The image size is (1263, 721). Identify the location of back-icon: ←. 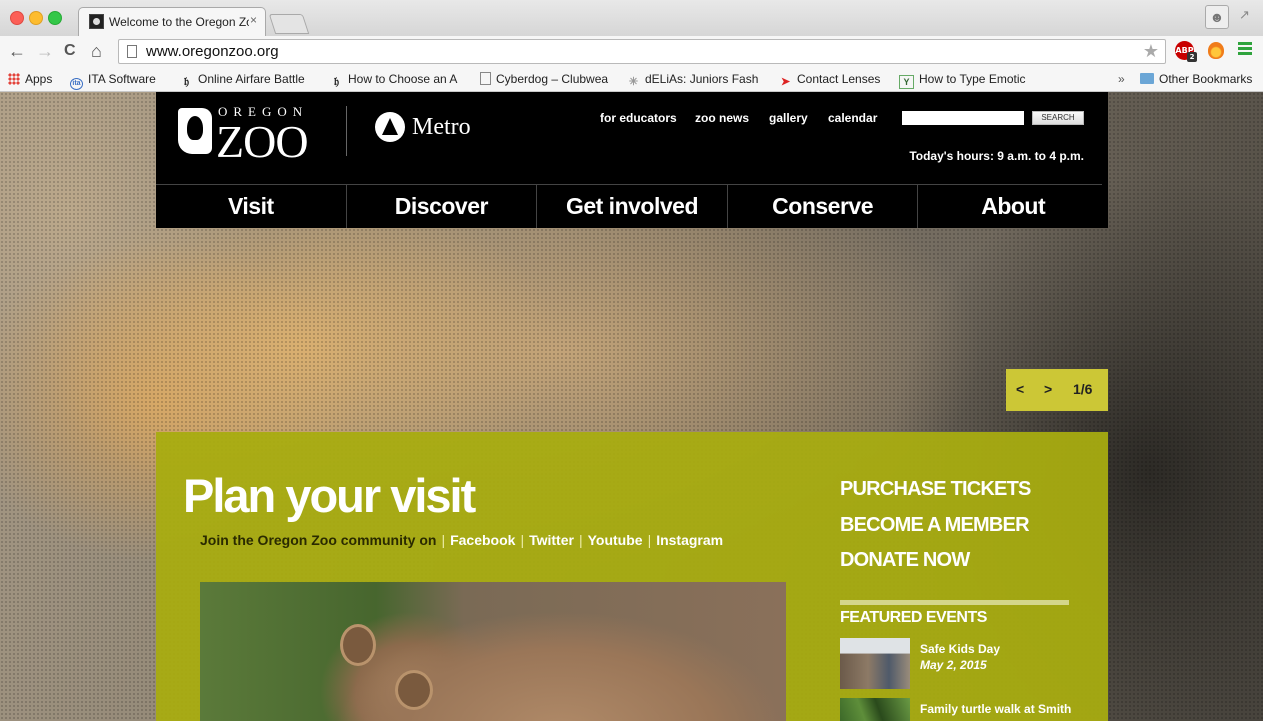
(17, 51).